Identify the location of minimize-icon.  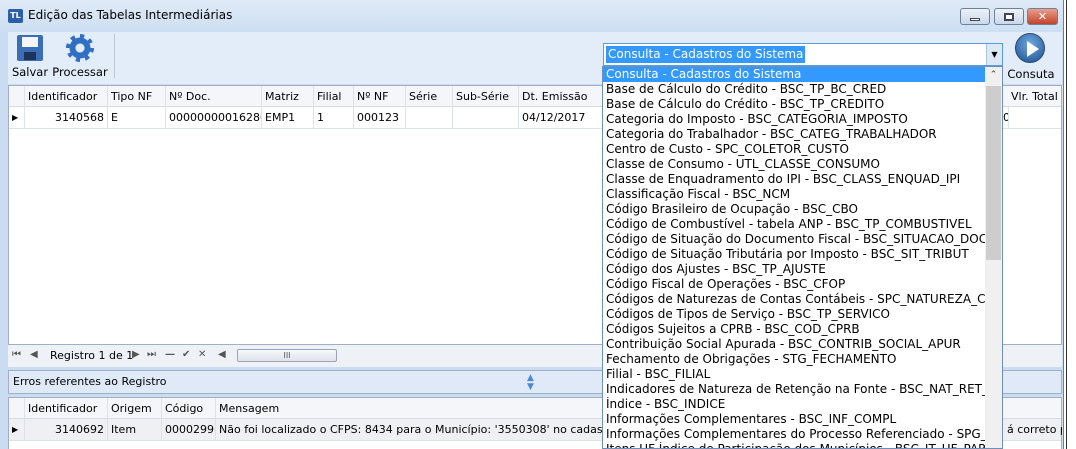
(975, 19).